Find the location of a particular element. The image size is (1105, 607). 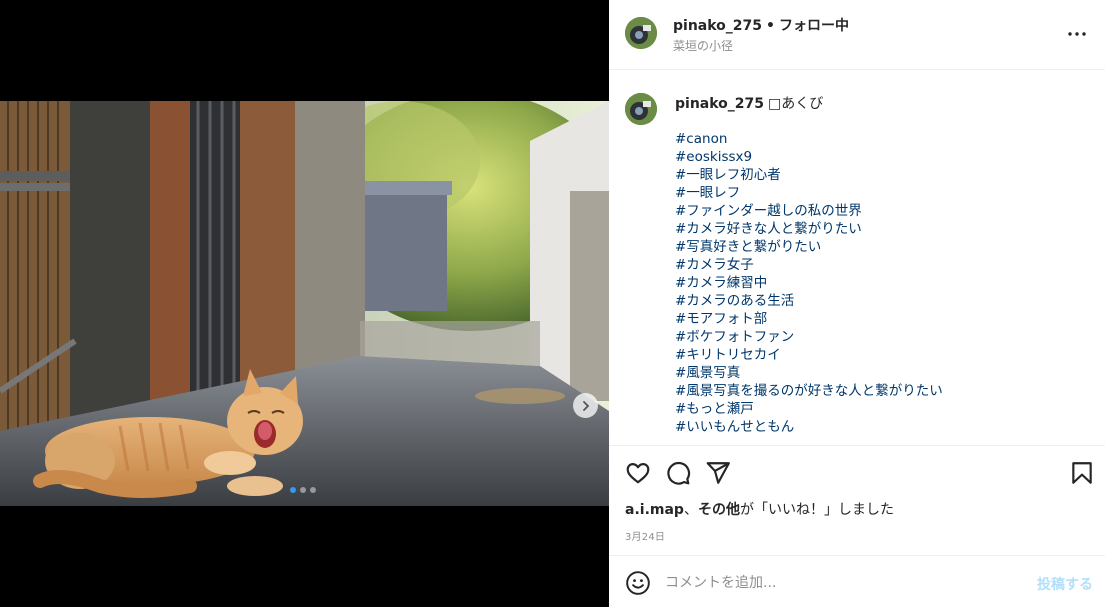

likes-summary: a.i.map、その他が「いいね！」しました is located at coordinates (759, 509).